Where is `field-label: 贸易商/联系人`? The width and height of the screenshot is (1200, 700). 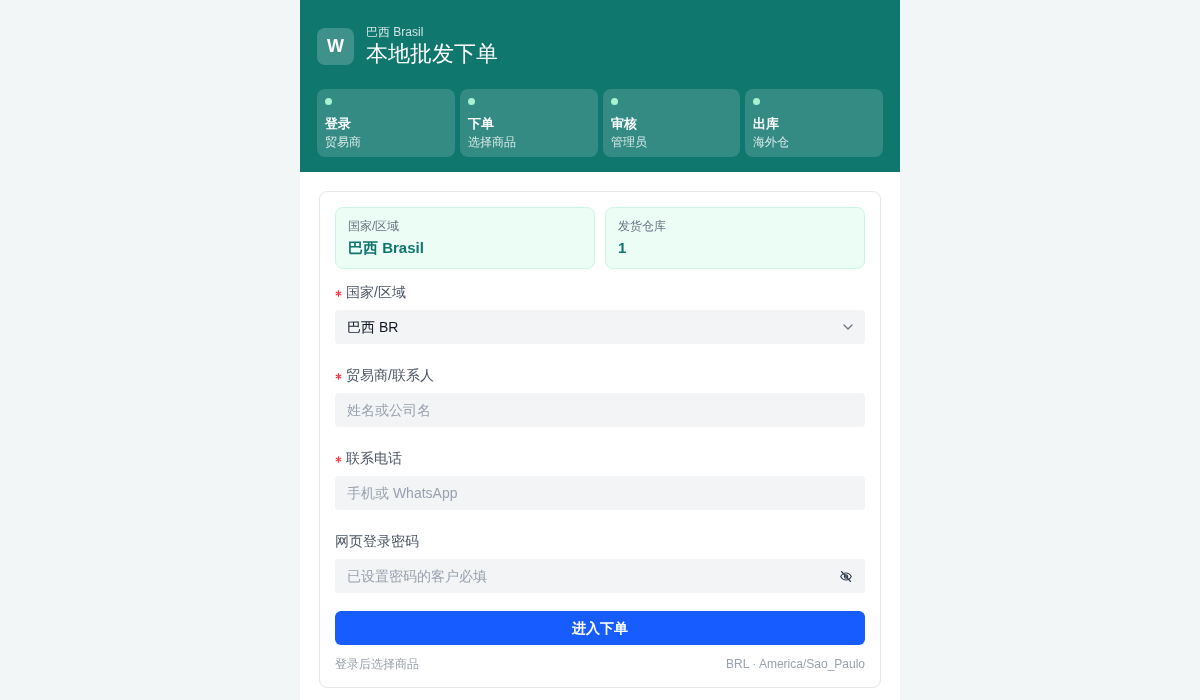
field-label: 贸易商/联系人 is located at coordinates (390, 375).